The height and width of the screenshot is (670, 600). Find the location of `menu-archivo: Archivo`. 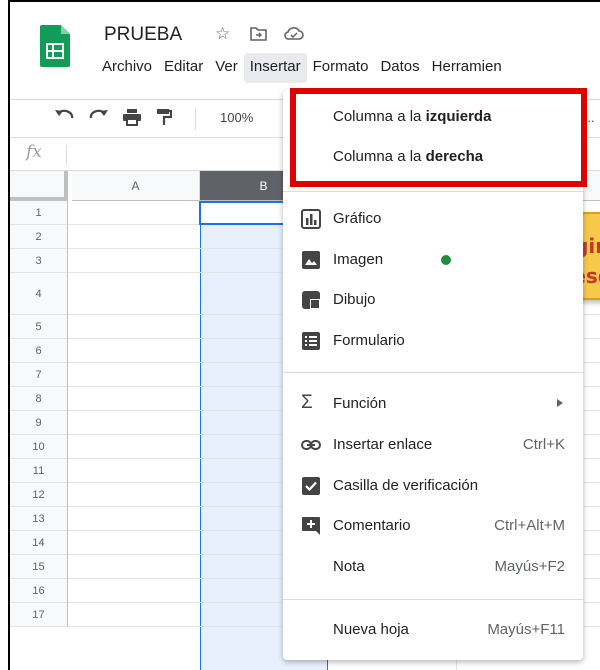

menu-archivo: Archivo is located at coordinates (127, 68).